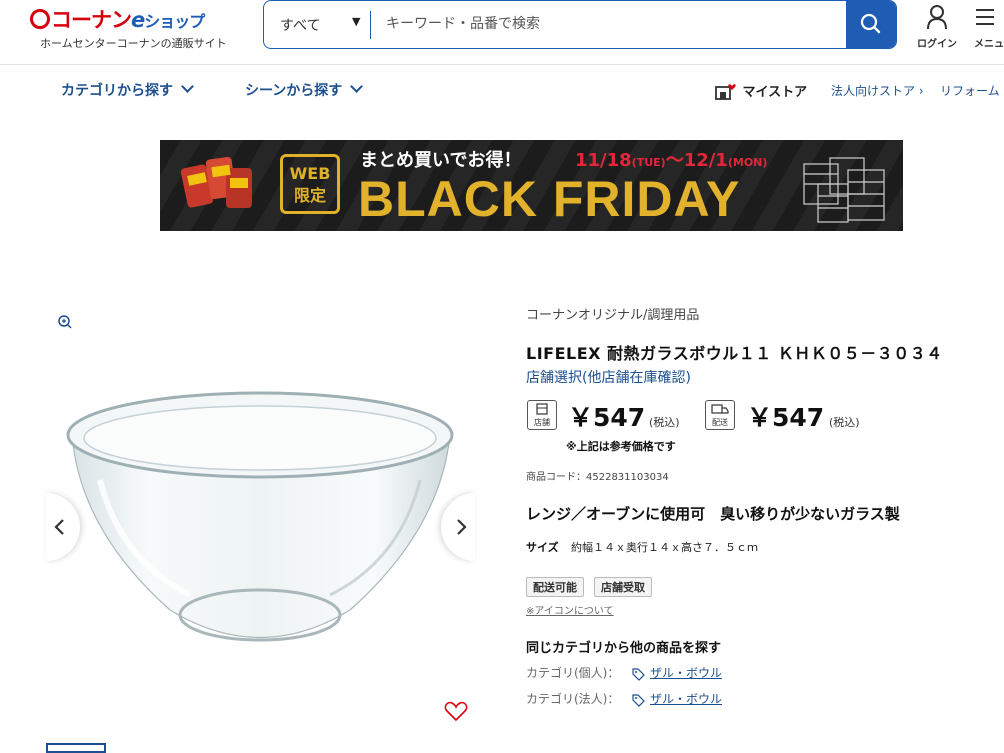 Image resolution: width=1004 pixels, height=753 pixels. I want to click on menu-label: メニュー, so click(989, 44).